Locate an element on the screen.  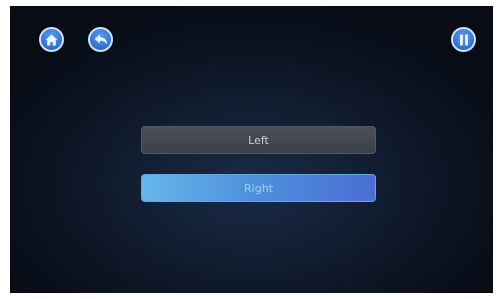
home-button is located at coordinates (51, 39).